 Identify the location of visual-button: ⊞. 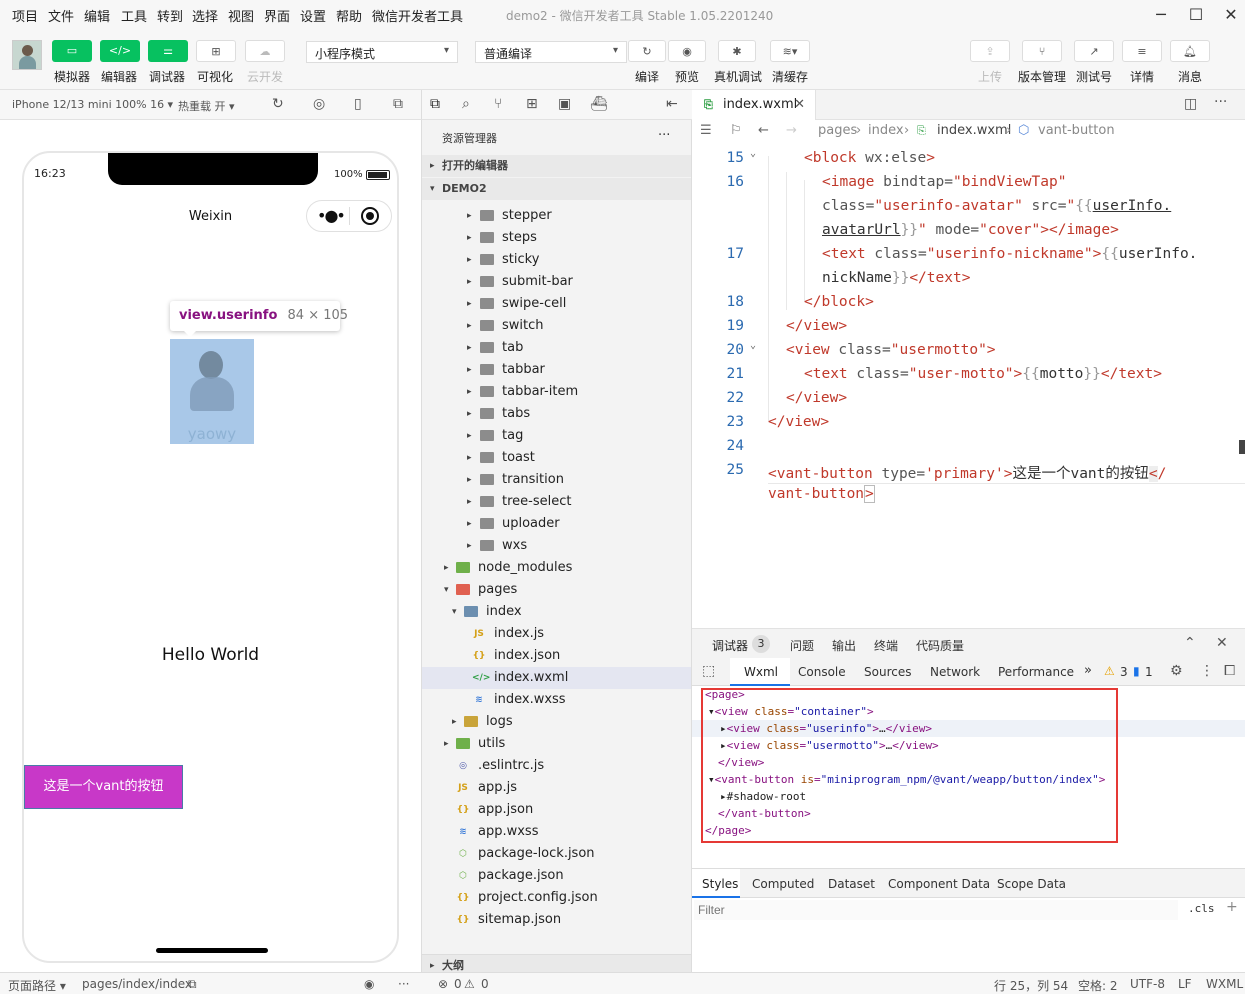
(216, 51).